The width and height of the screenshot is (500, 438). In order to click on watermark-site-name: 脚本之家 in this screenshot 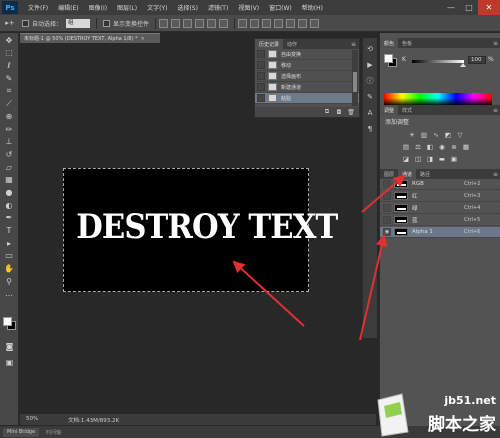, I will do `click(462, 425)`.